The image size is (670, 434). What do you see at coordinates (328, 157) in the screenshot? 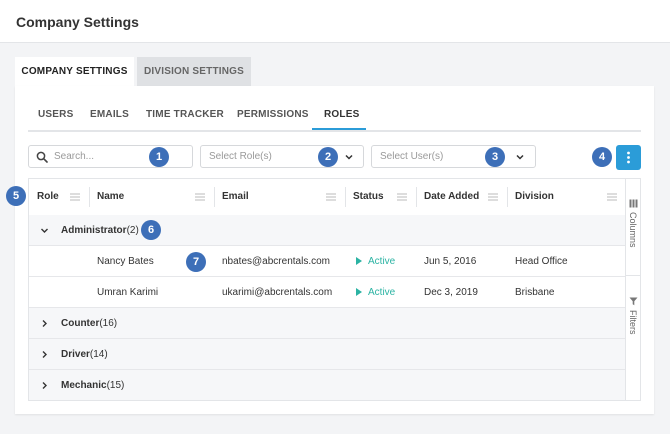
I see `callout-badge-2: 2` at bounding box center [328, 157].